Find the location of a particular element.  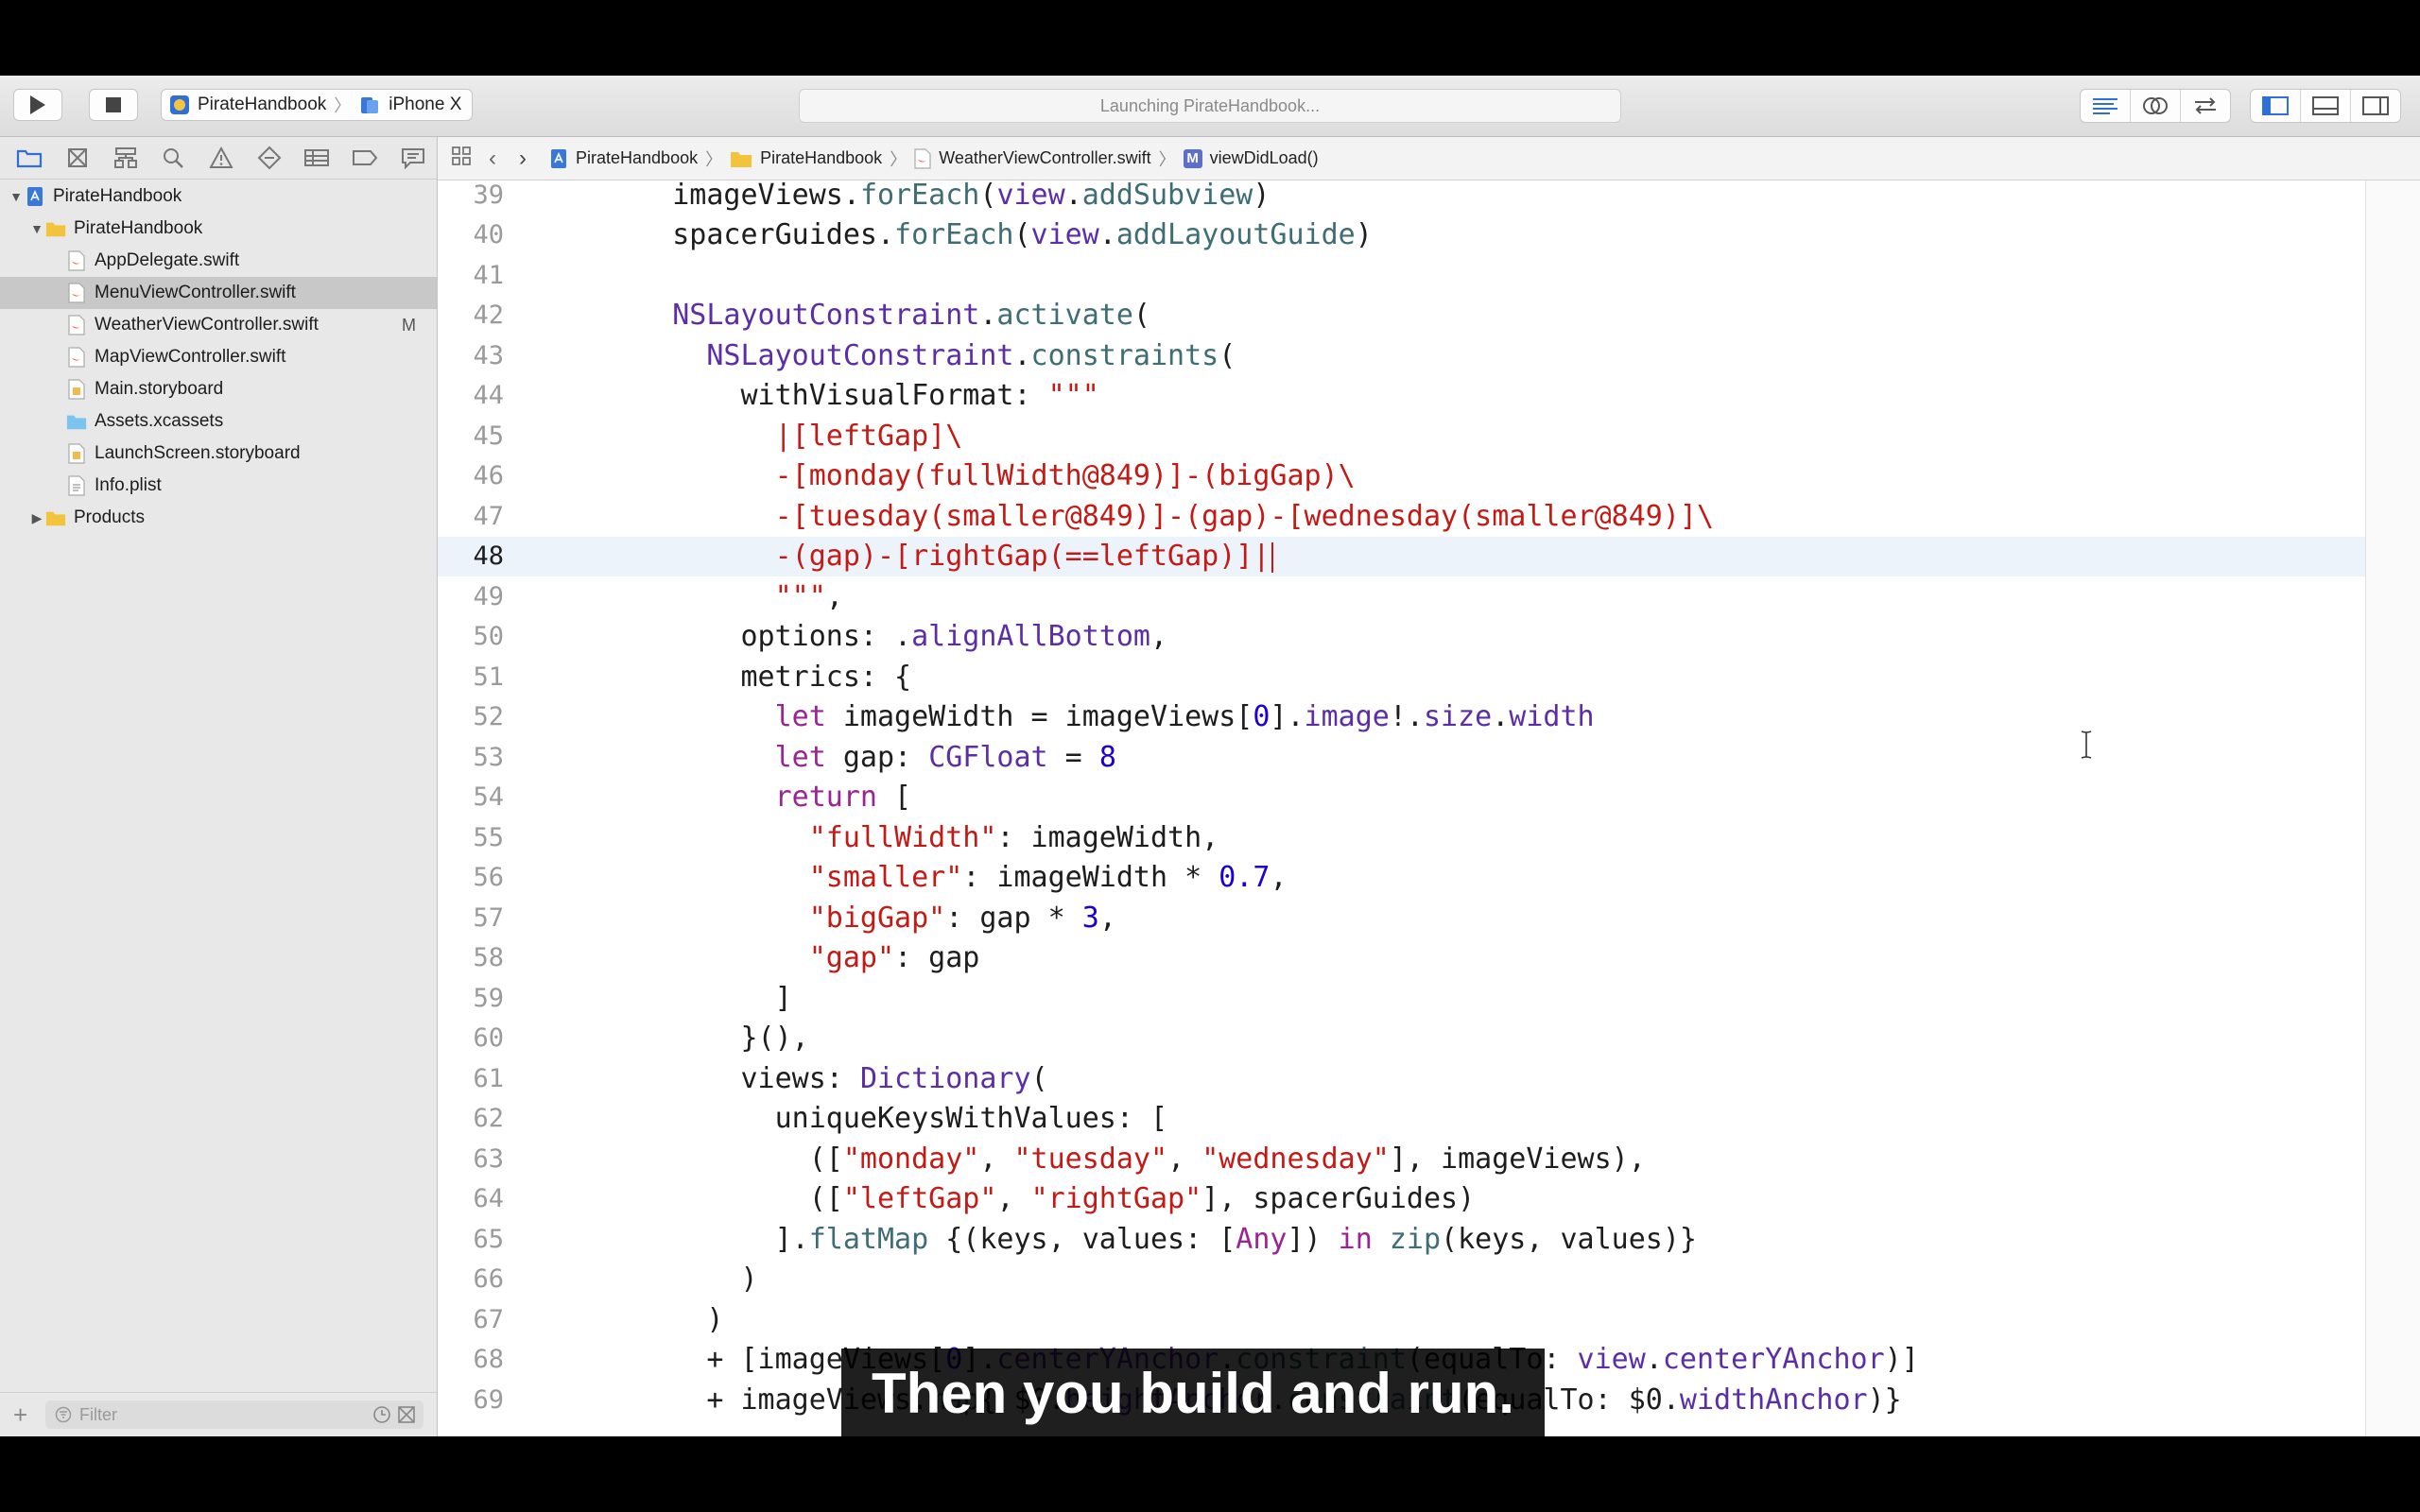

scheme-device: iPhone X is located at coordinates (409, 104).